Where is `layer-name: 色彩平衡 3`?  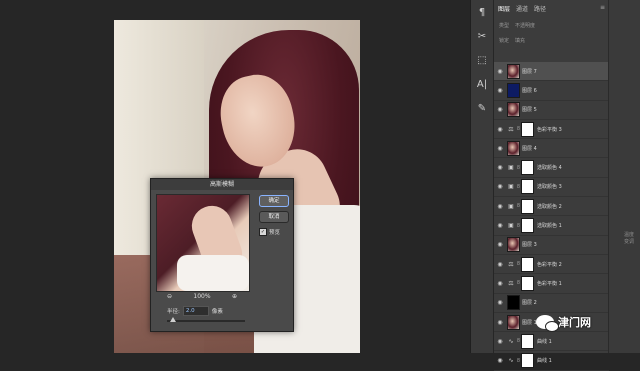
layer-name: 色彩平衡 3 is located at coordinates (549, 129).